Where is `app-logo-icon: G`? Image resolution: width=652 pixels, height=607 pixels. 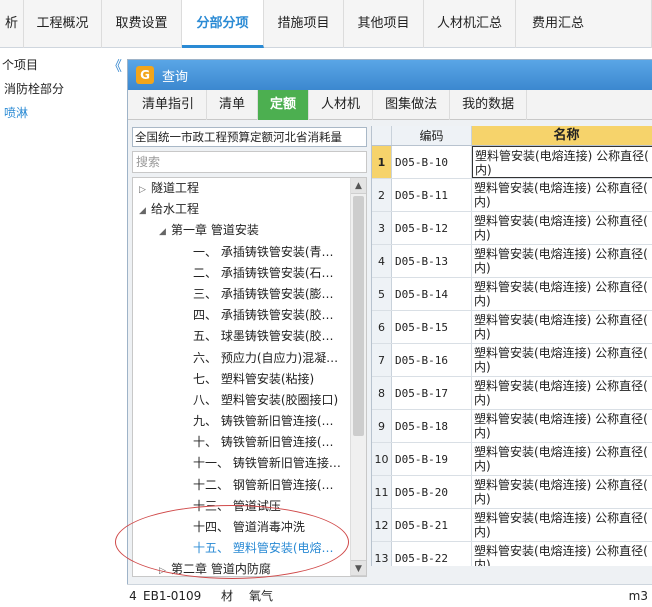 app-logo-icon: G is located at coordinates (145, 75).